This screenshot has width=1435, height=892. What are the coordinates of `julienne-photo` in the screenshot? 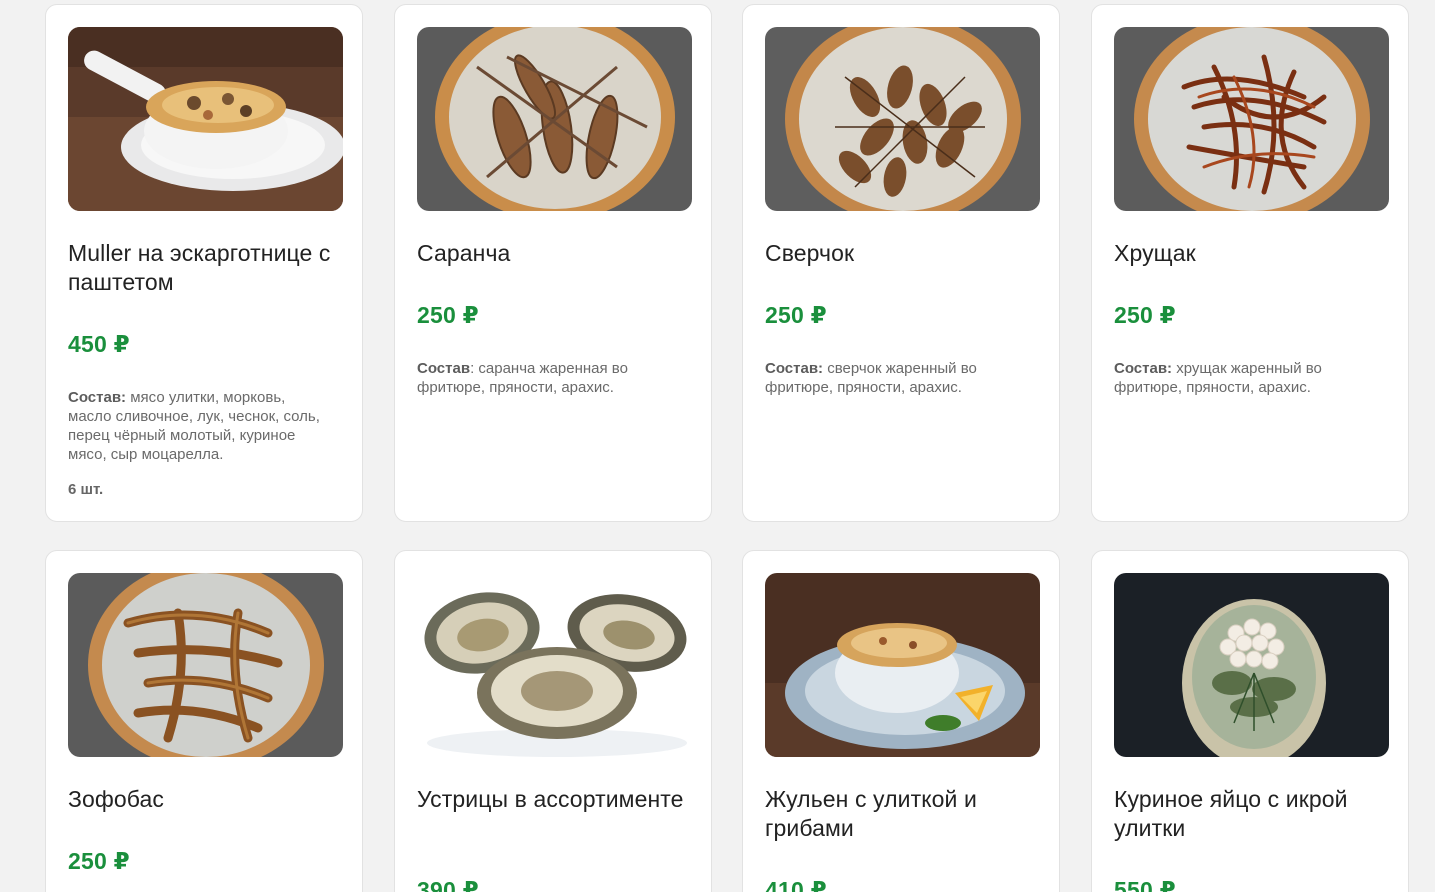 It's located at (902, 665).